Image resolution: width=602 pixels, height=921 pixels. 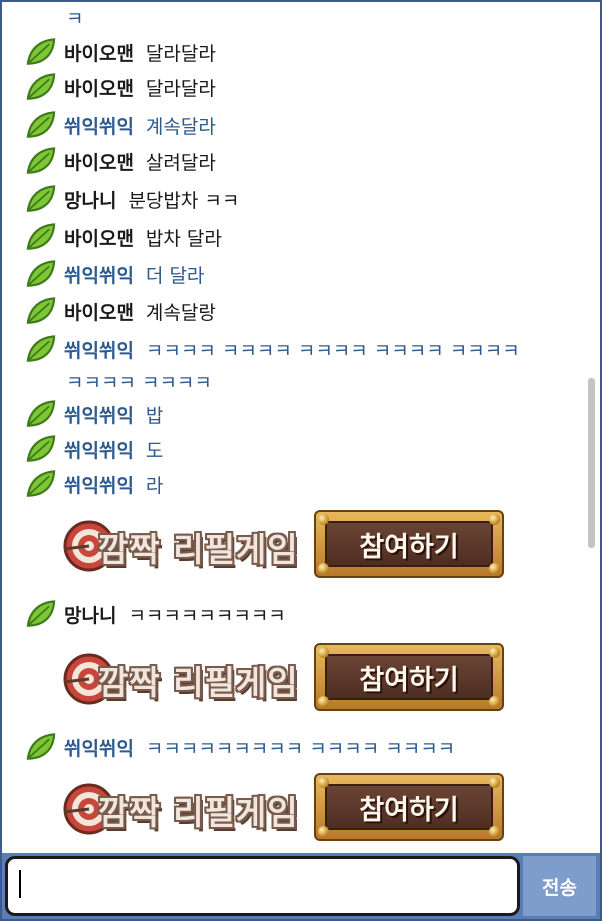 What do you see at coordinates (154, 485) in the screenshot?
I see `chat-text: 라` at bounding box center [154, 485].